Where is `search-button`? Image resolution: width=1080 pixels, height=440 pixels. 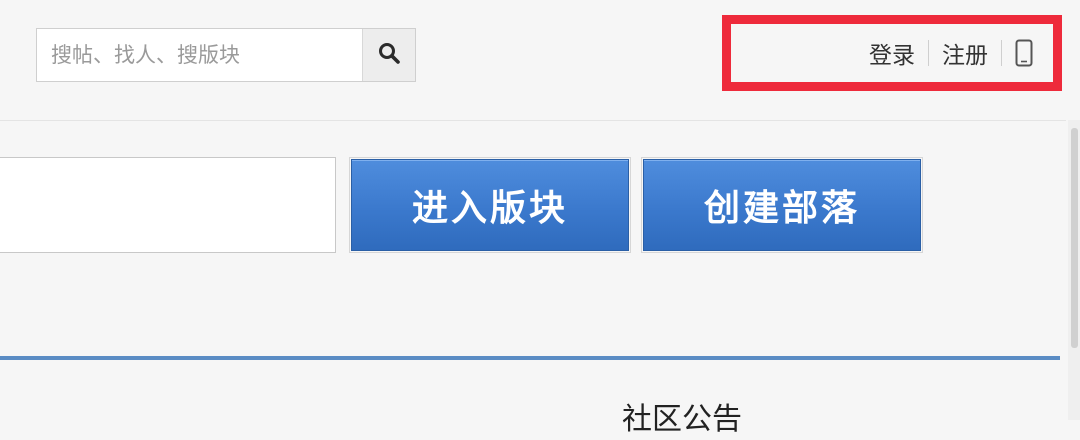
search-button is located at coordinates (388, 55).